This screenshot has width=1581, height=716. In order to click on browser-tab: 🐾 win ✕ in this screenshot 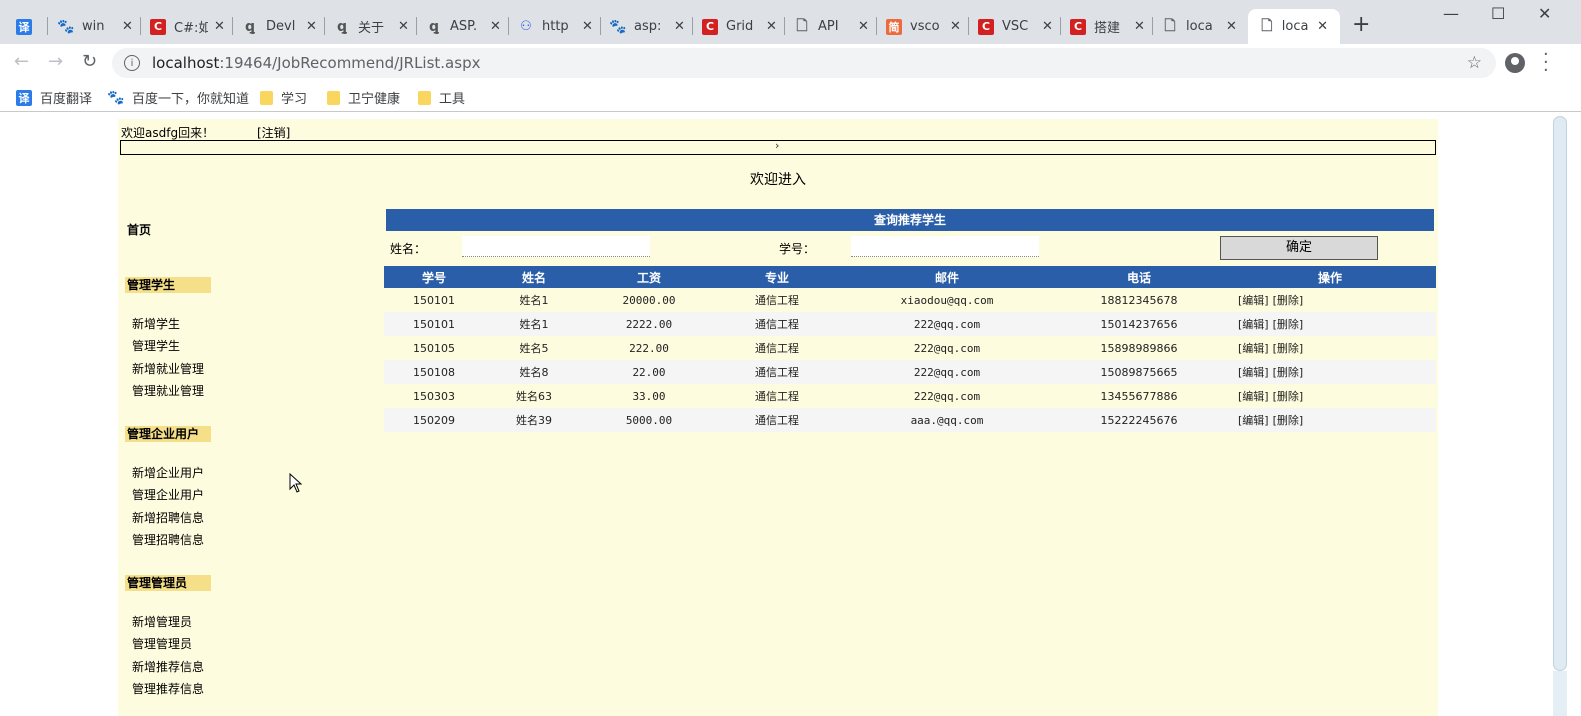, I will do `click(99, 26)`.